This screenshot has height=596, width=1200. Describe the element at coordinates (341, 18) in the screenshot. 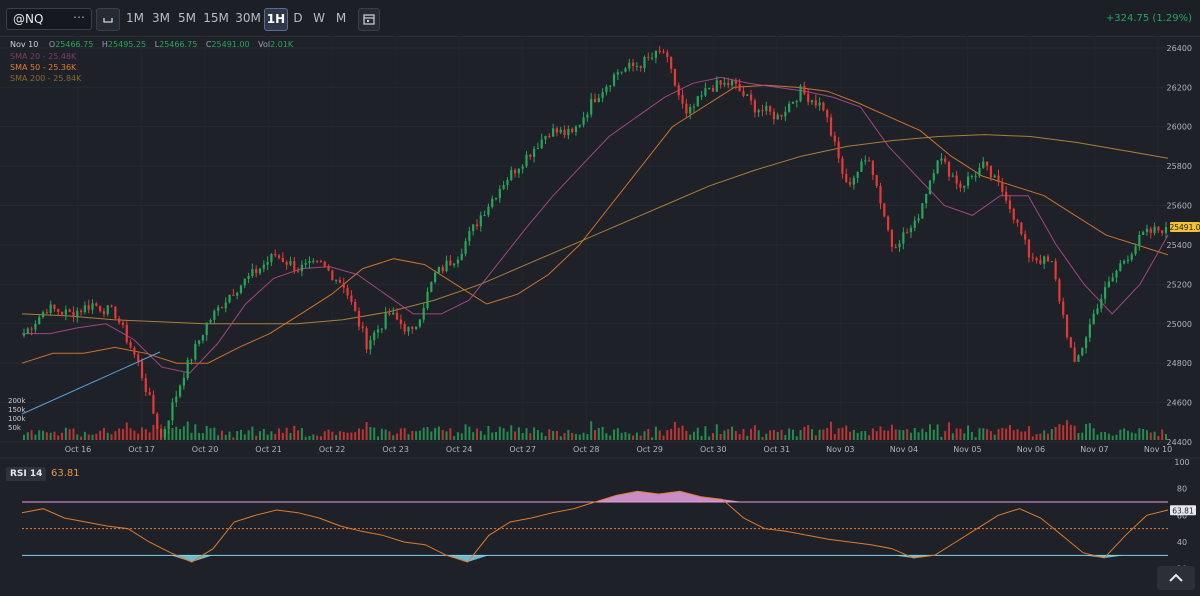

I see `timeframe-m: M` at that location.